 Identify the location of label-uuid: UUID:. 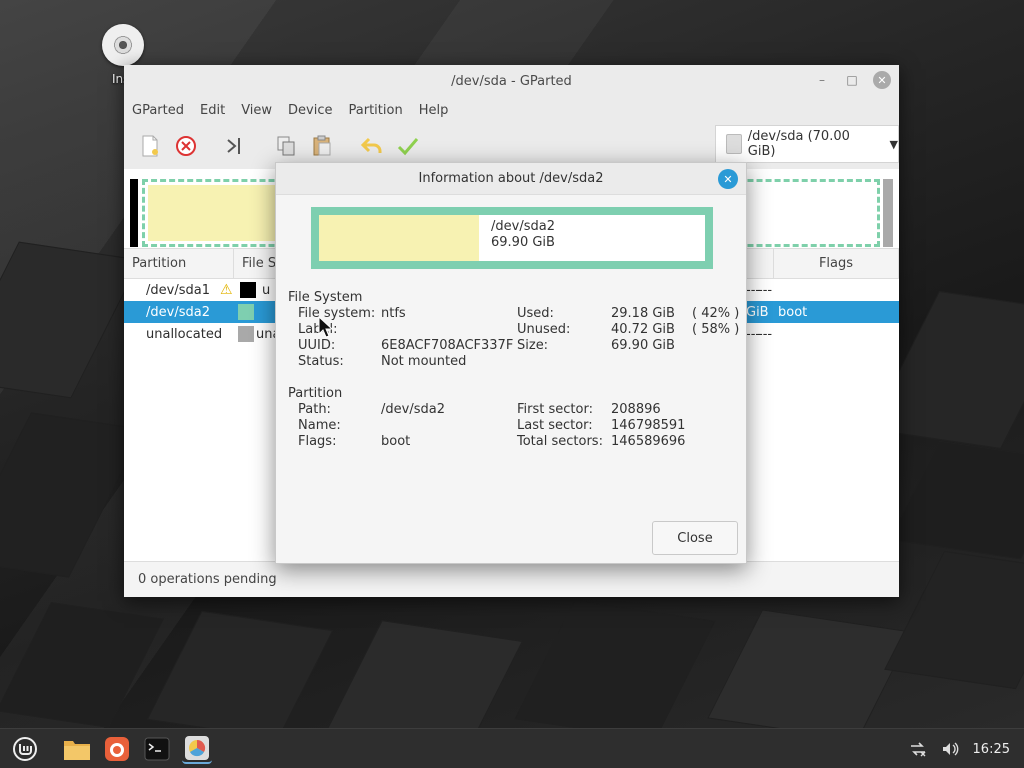
(317, 345).